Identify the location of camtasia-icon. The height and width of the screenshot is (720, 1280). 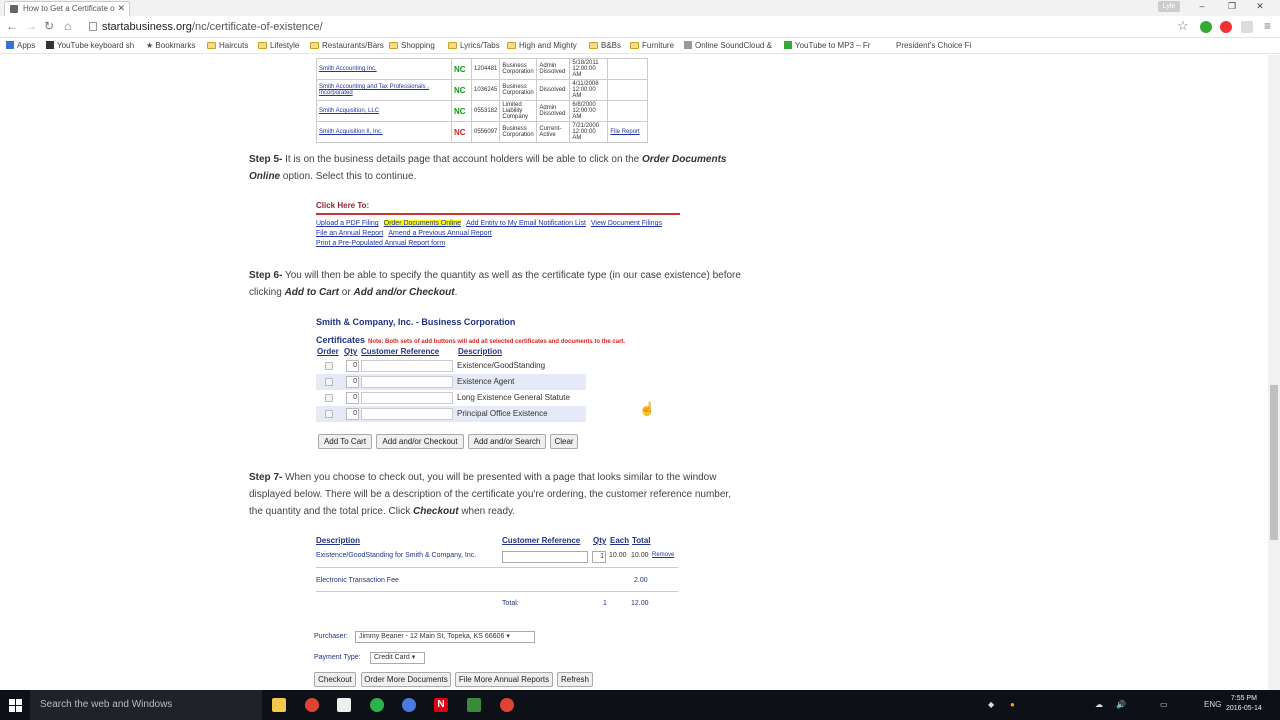
(474, 705).